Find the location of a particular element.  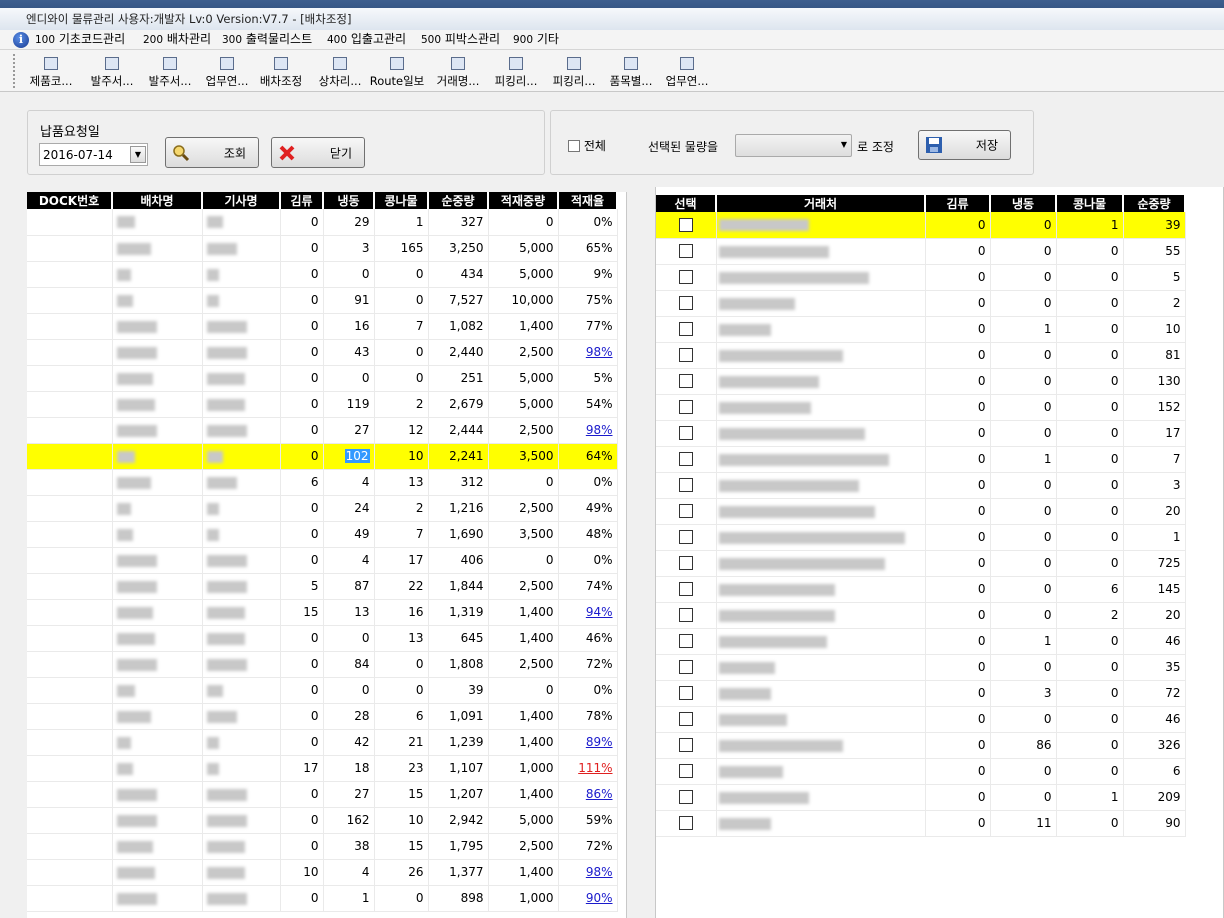

table-row: 0 4 17 406 0 0% is located at coordinates (322, 560).